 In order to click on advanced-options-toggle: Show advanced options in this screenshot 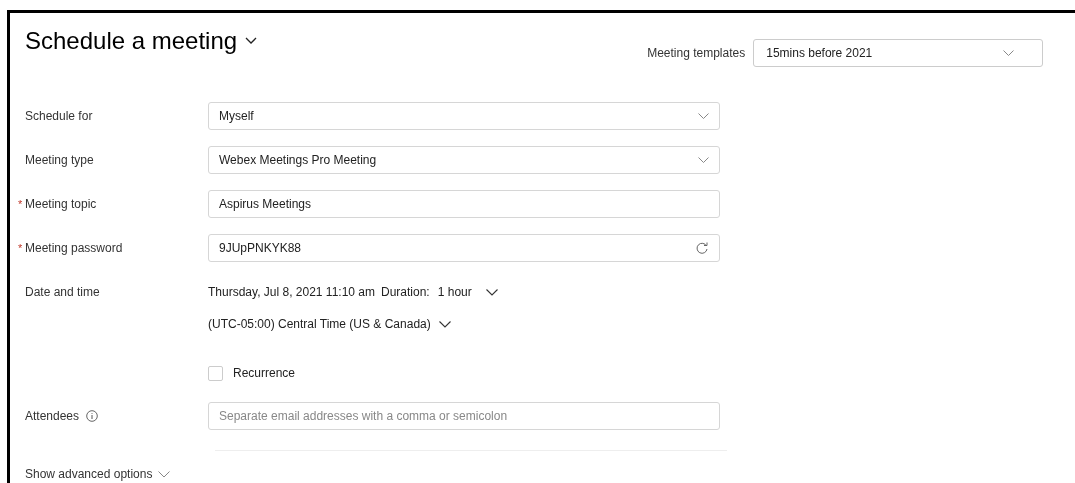, I will do `click(98, 474)`.